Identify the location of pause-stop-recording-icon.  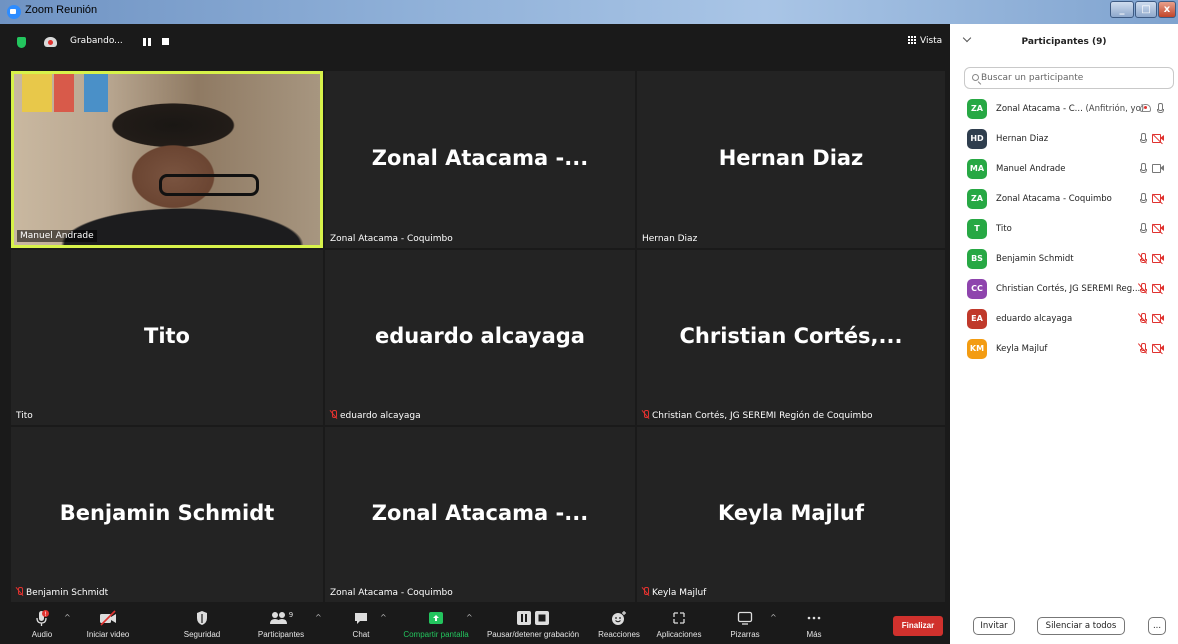
(533, 618).